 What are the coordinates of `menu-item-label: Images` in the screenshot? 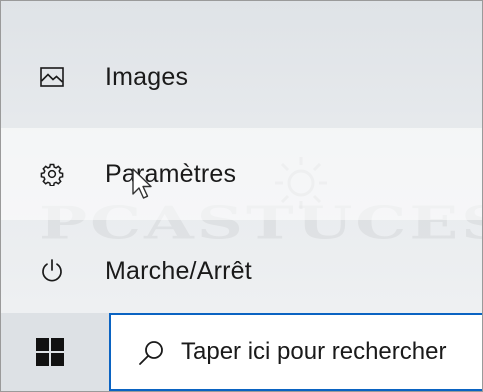 It's located at (147, 76).